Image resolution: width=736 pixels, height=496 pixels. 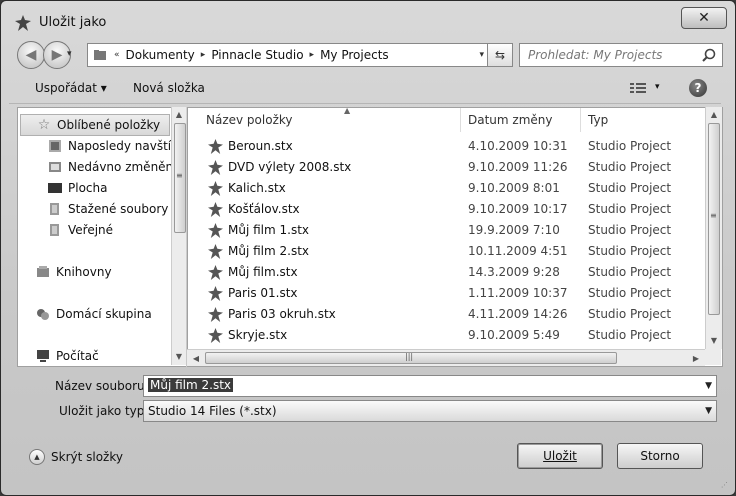 I want to click on title-bar: Uložit jako ✕, so click(x=368, y=20).